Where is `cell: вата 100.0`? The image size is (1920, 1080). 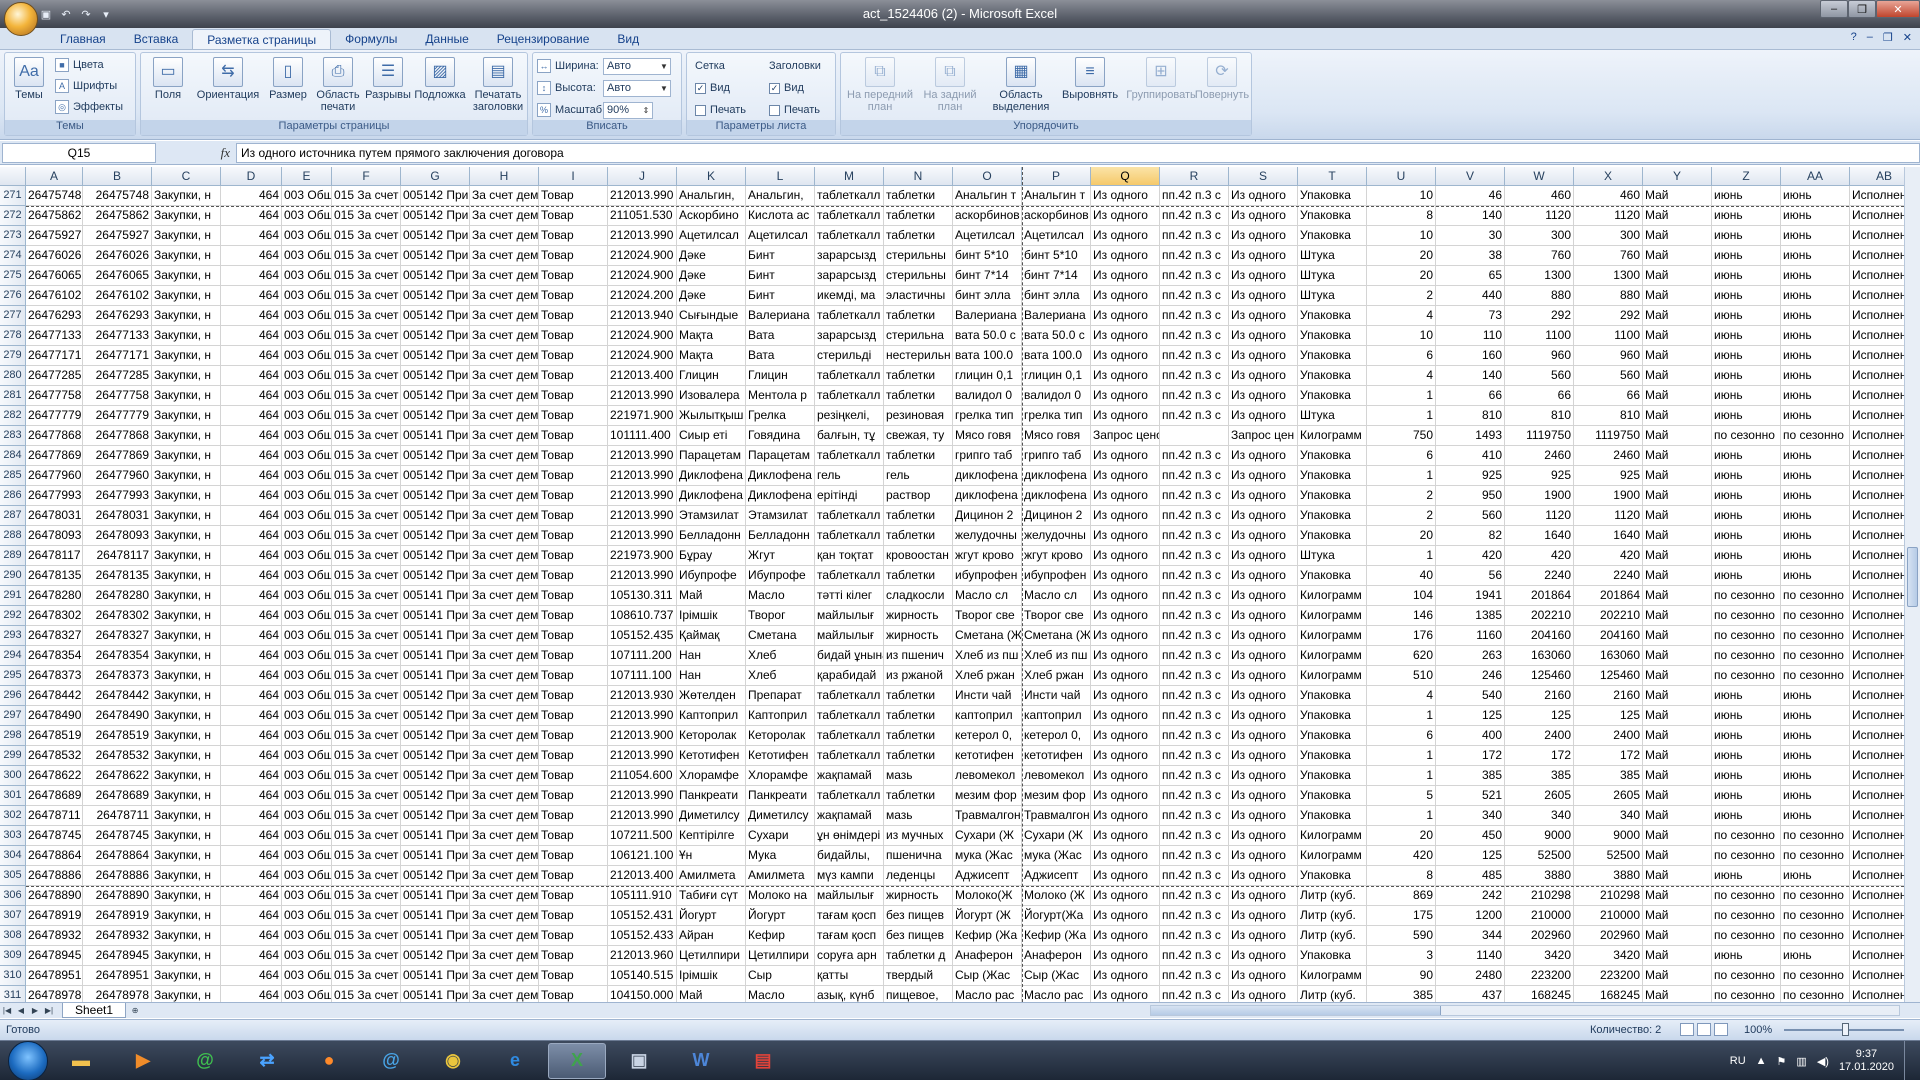
cell: вата 100.0 is located at coordinates (987, 356).